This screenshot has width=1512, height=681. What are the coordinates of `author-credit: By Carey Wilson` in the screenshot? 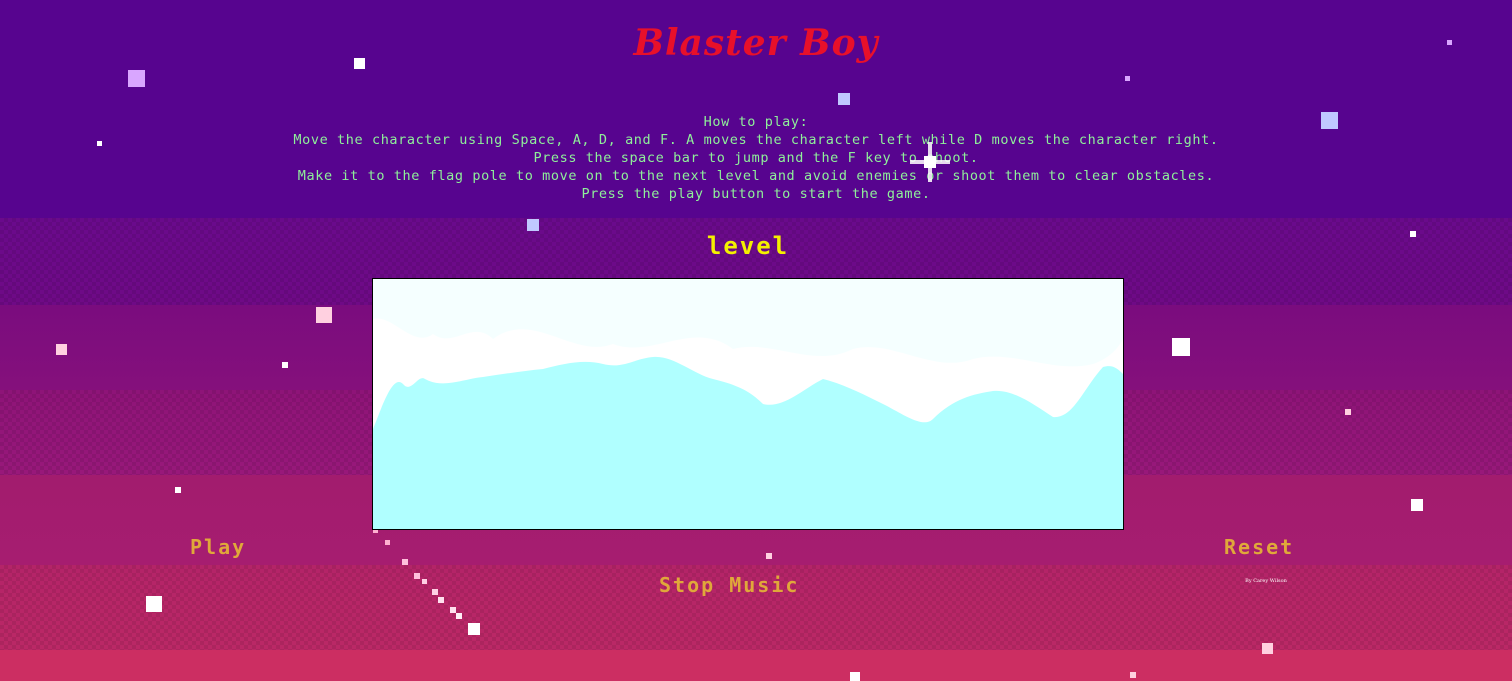 It's located at (1266, 581).